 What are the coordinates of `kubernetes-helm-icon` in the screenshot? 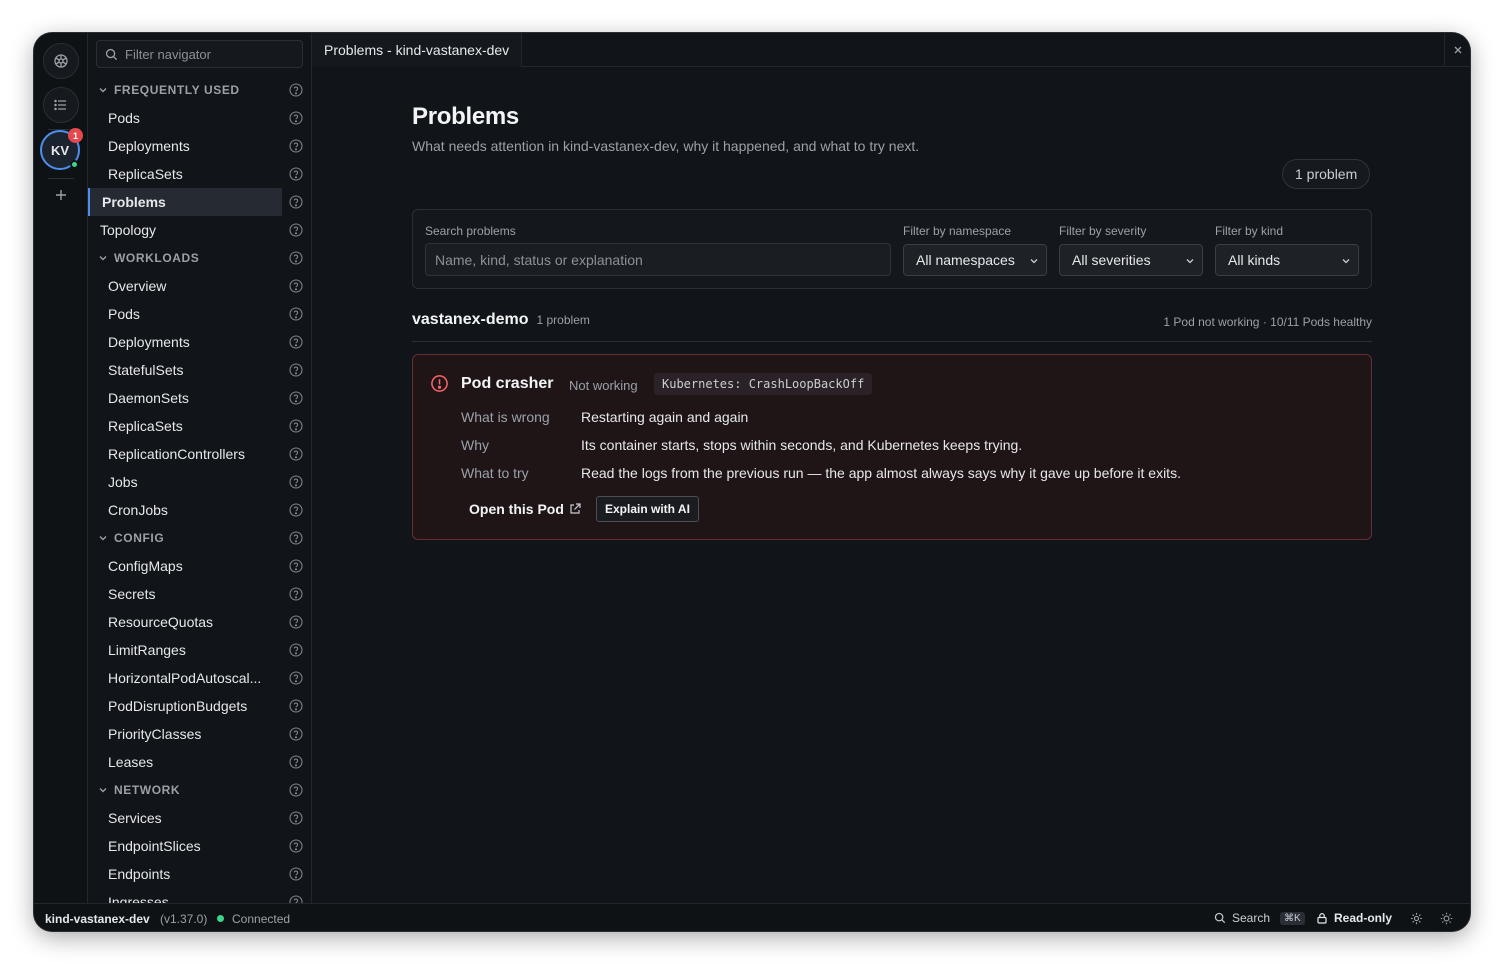 It's located at (61, 61).